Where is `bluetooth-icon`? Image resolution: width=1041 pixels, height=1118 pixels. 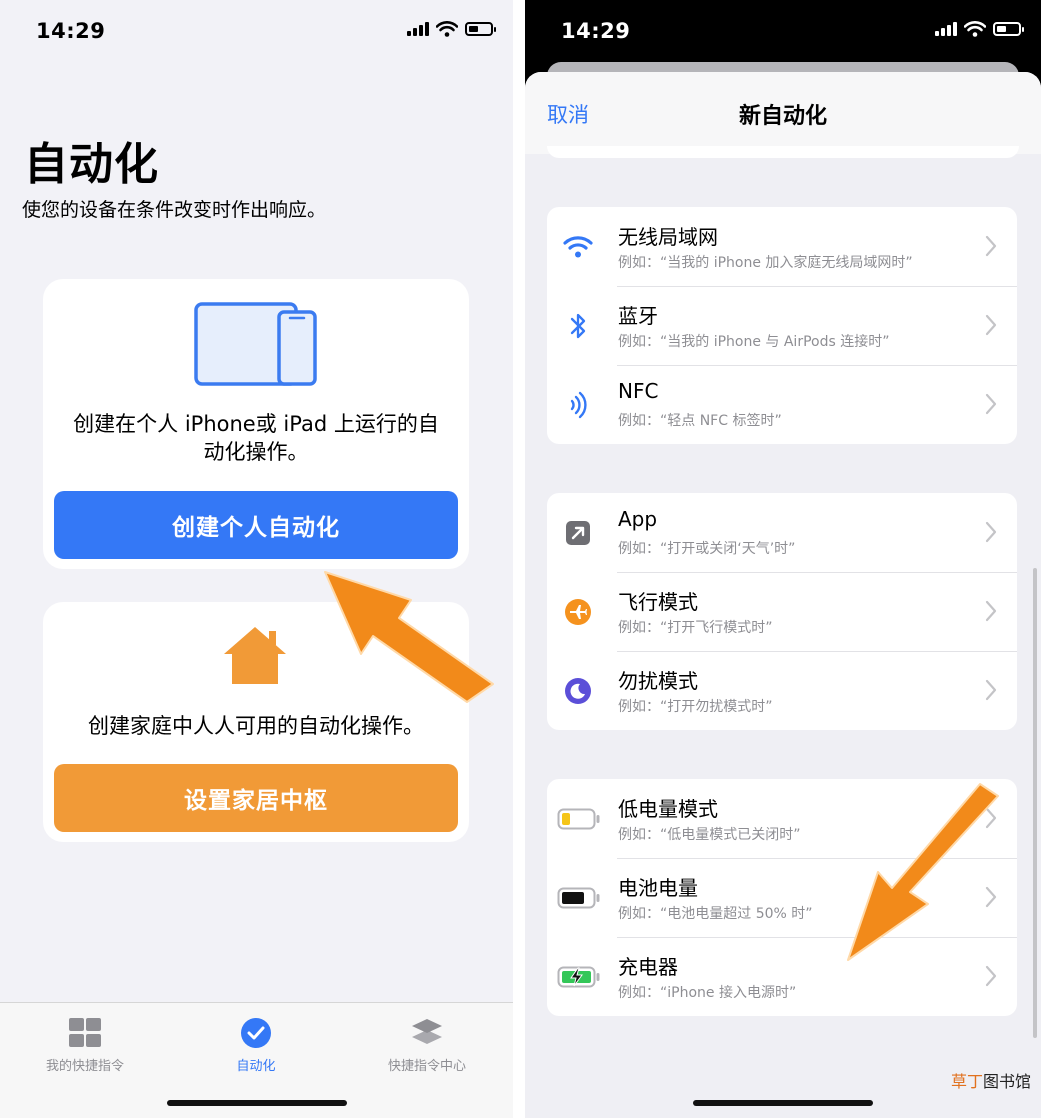
bluetooth-icon is located at coordinates (578, 326).